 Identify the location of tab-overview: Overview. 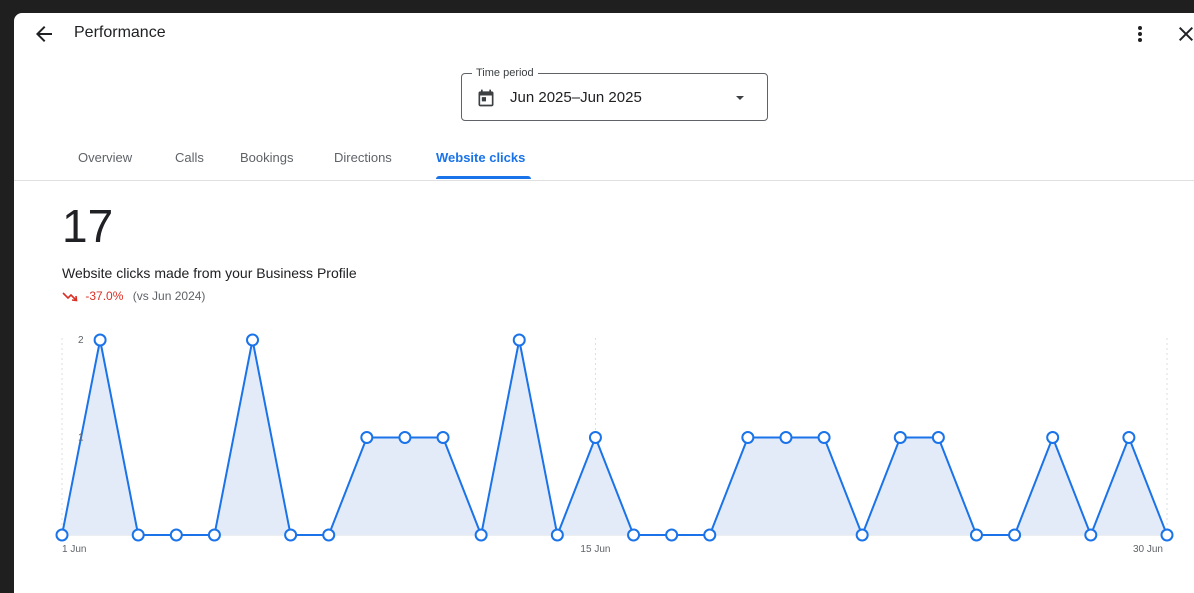
(105, 157).